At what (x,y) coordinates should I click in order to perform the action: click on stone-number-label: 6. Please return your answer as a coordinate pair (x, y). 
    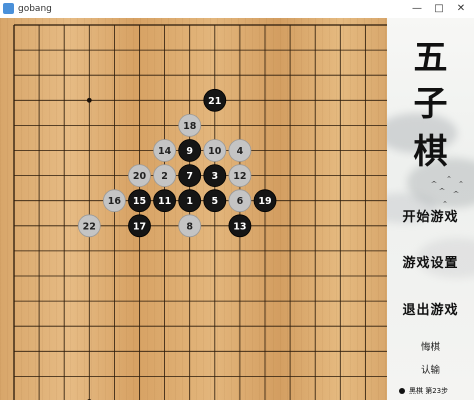
    Looking at the image, I should click on (240, 201).